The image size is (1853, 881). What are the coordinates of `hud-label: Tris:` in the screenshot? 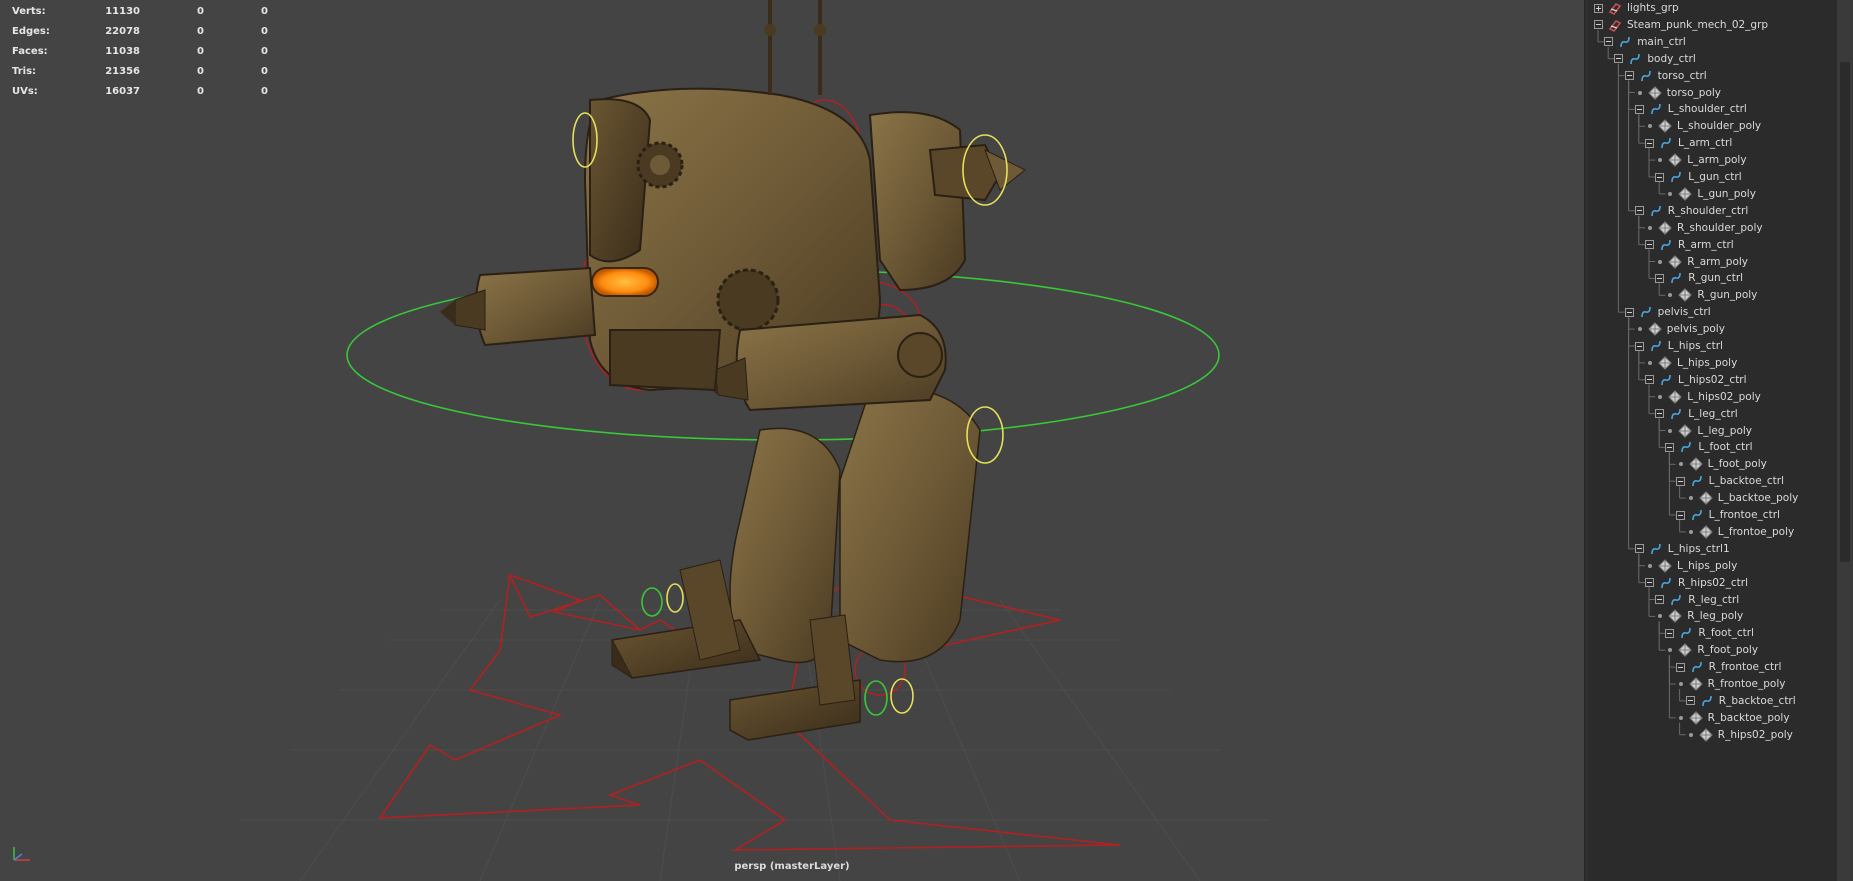 It's located at (24, 71).